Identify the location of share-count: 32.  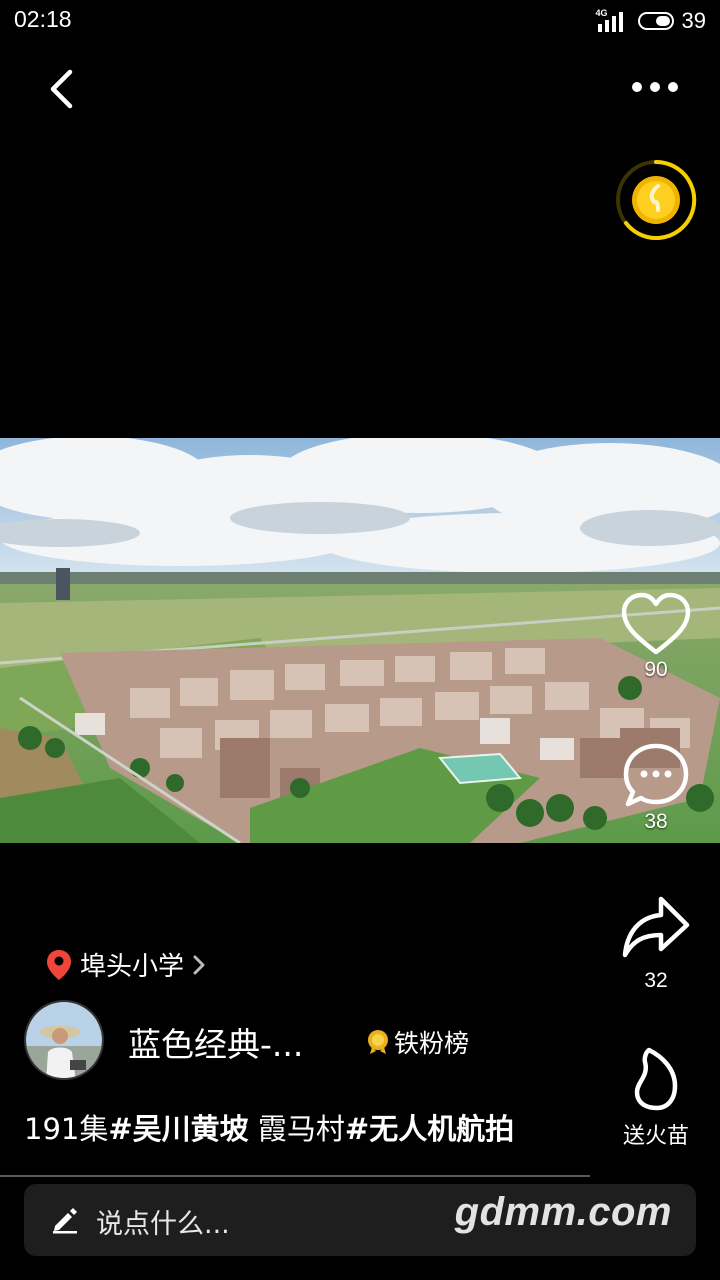
(656, 980).